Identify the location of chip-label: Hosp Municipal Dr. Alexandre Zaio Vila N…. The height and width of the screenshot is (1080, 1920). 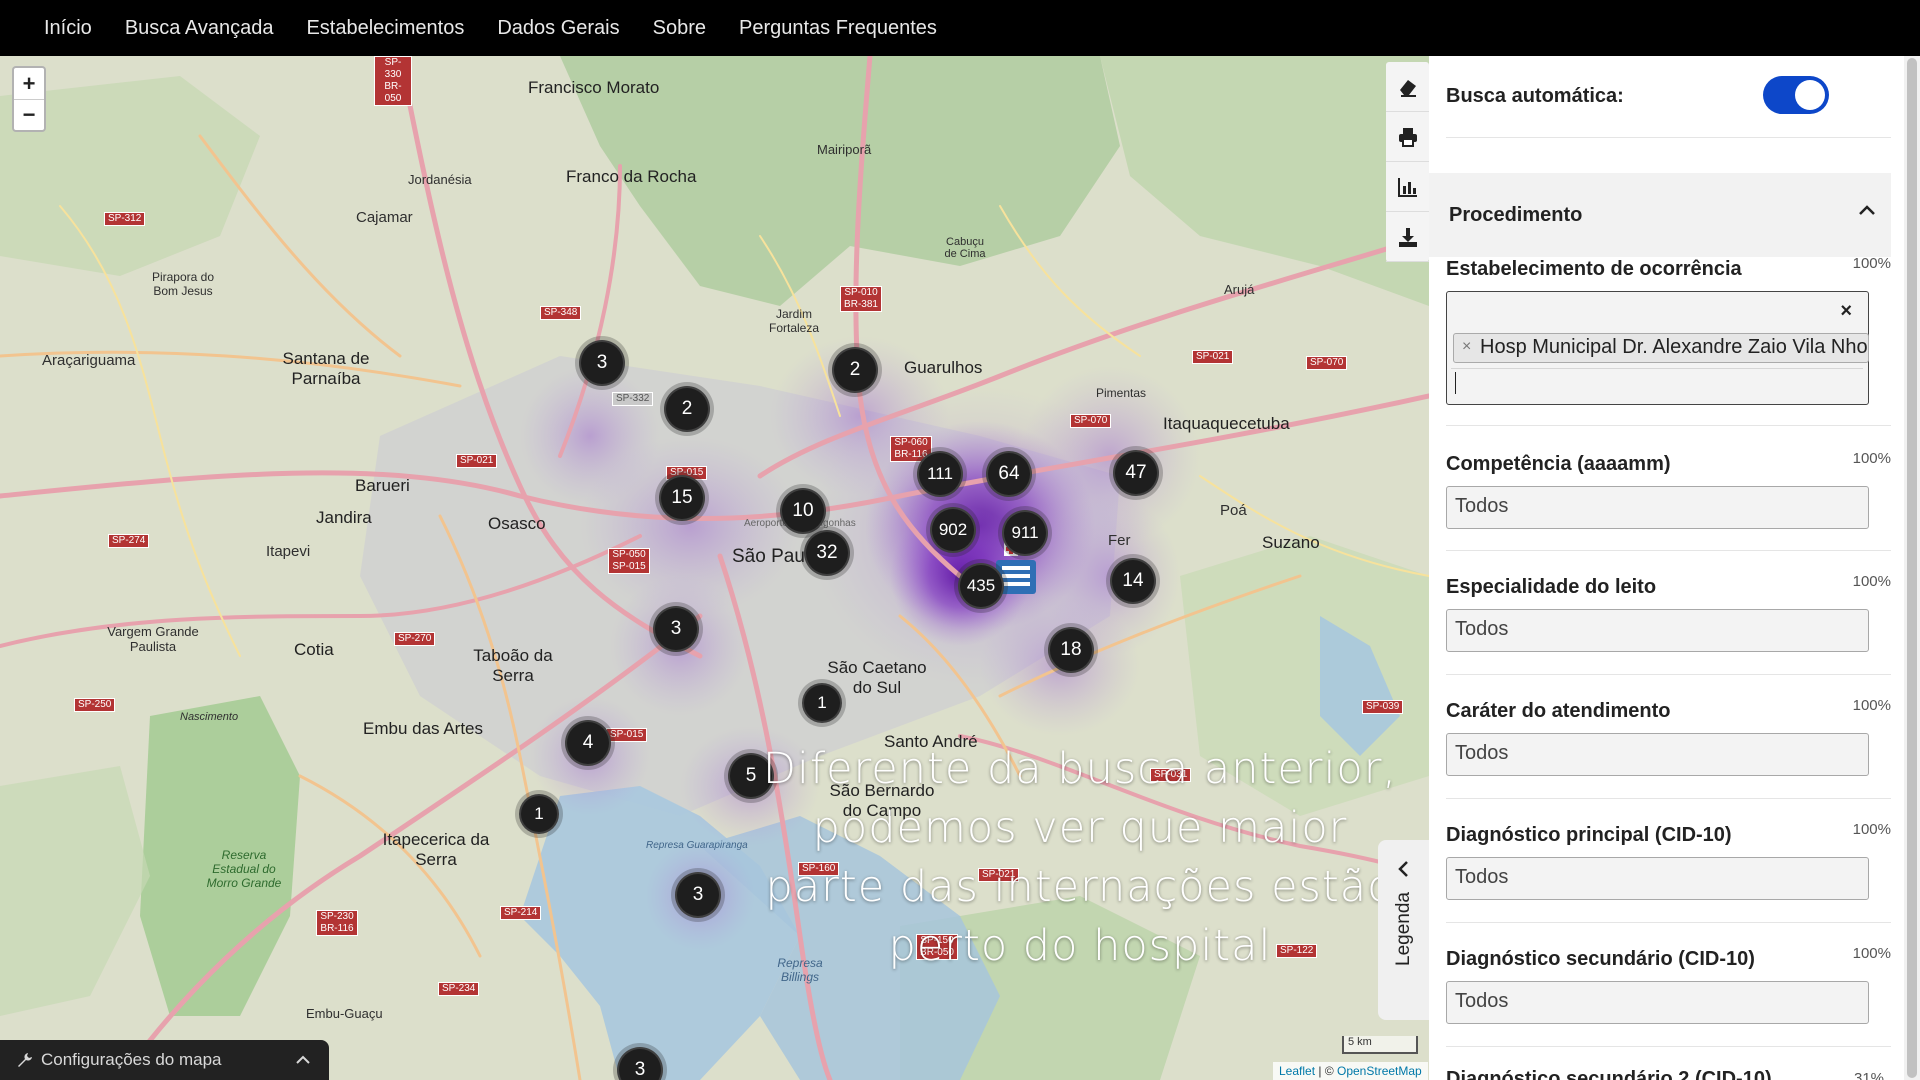
(1674, 347).